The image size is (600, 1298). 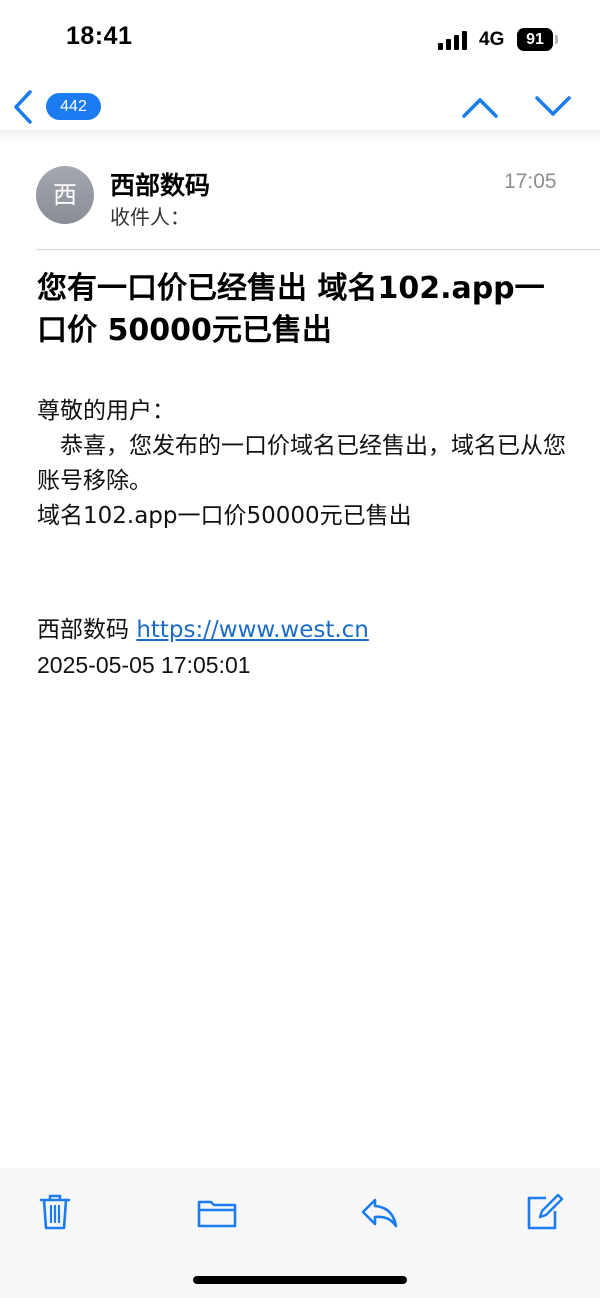 What do you see at coordinates (535, 39) in the screenshot?
I see `battery-icon: 91` at bounding box center [535, 39].